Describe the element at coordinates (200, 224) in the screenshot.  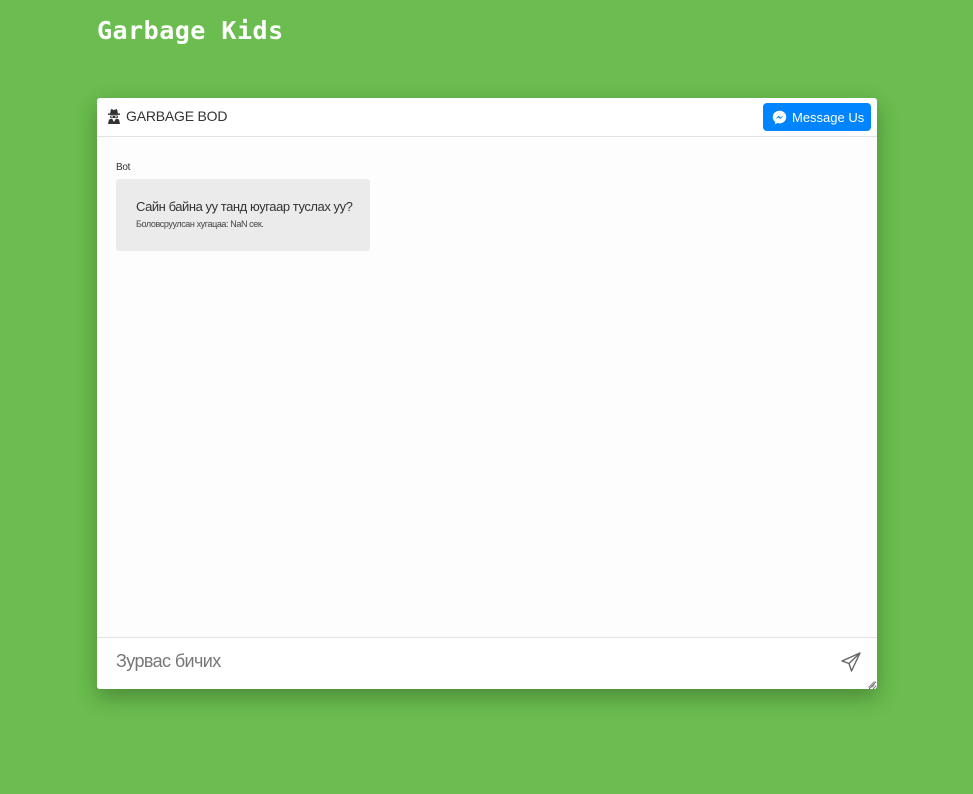
I see `message-processing-time: Боловсруулсан хугацаа: NaN сек.` at that location.